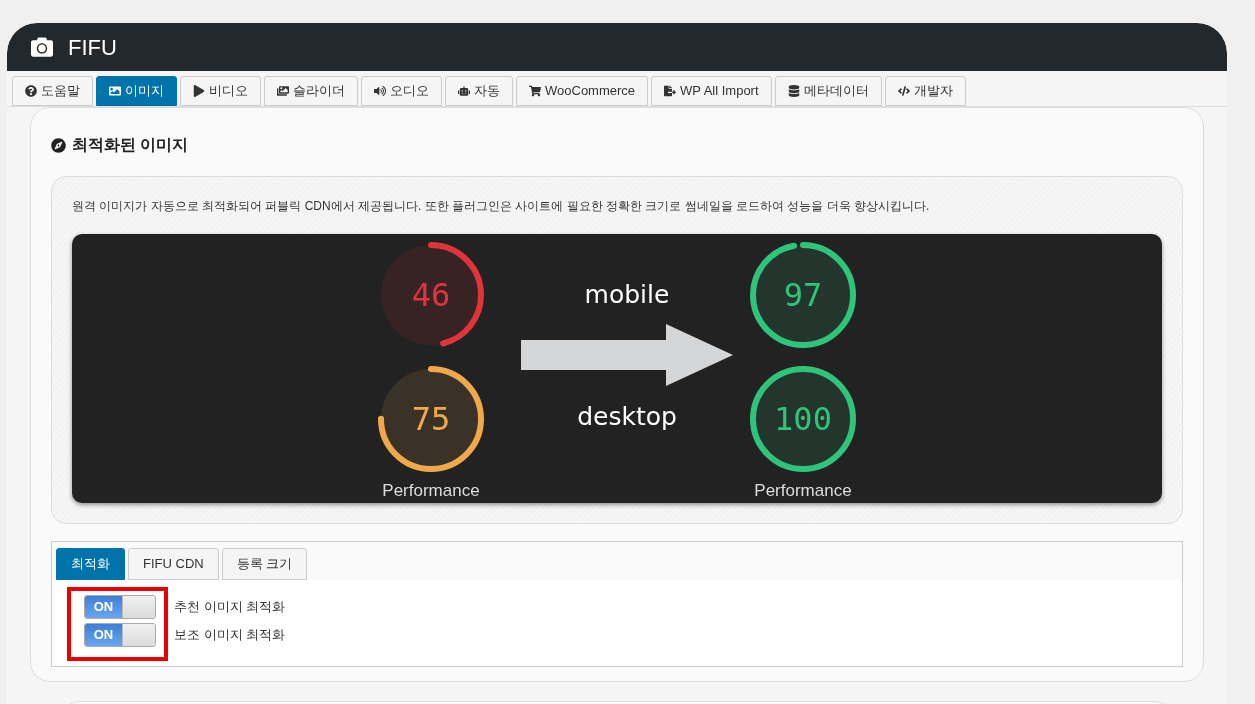 This screenshot has width=1255, height=704. What do you see at coordinates (431, 419) in the screenshot?
I see `score-value: 75` at bounding box center [431, 419].